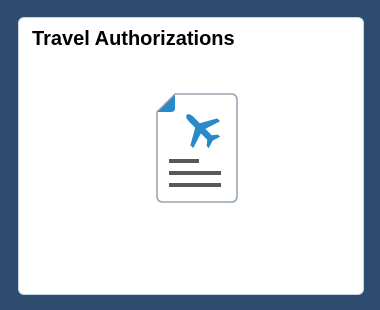 The width and height of the screenshot is (380, 310). I want to click on tile-title: Travel Authorizations, so click(133, 39).